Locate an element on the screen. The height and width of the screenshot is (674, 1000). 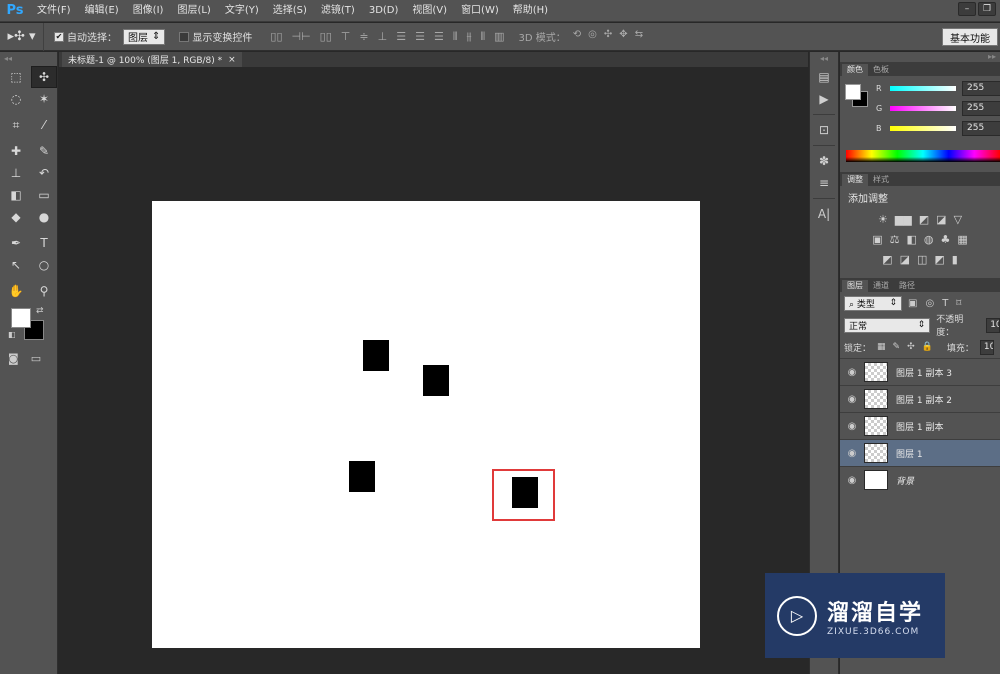
lock-icon: 🔒 is located at coordinates (927, 347).